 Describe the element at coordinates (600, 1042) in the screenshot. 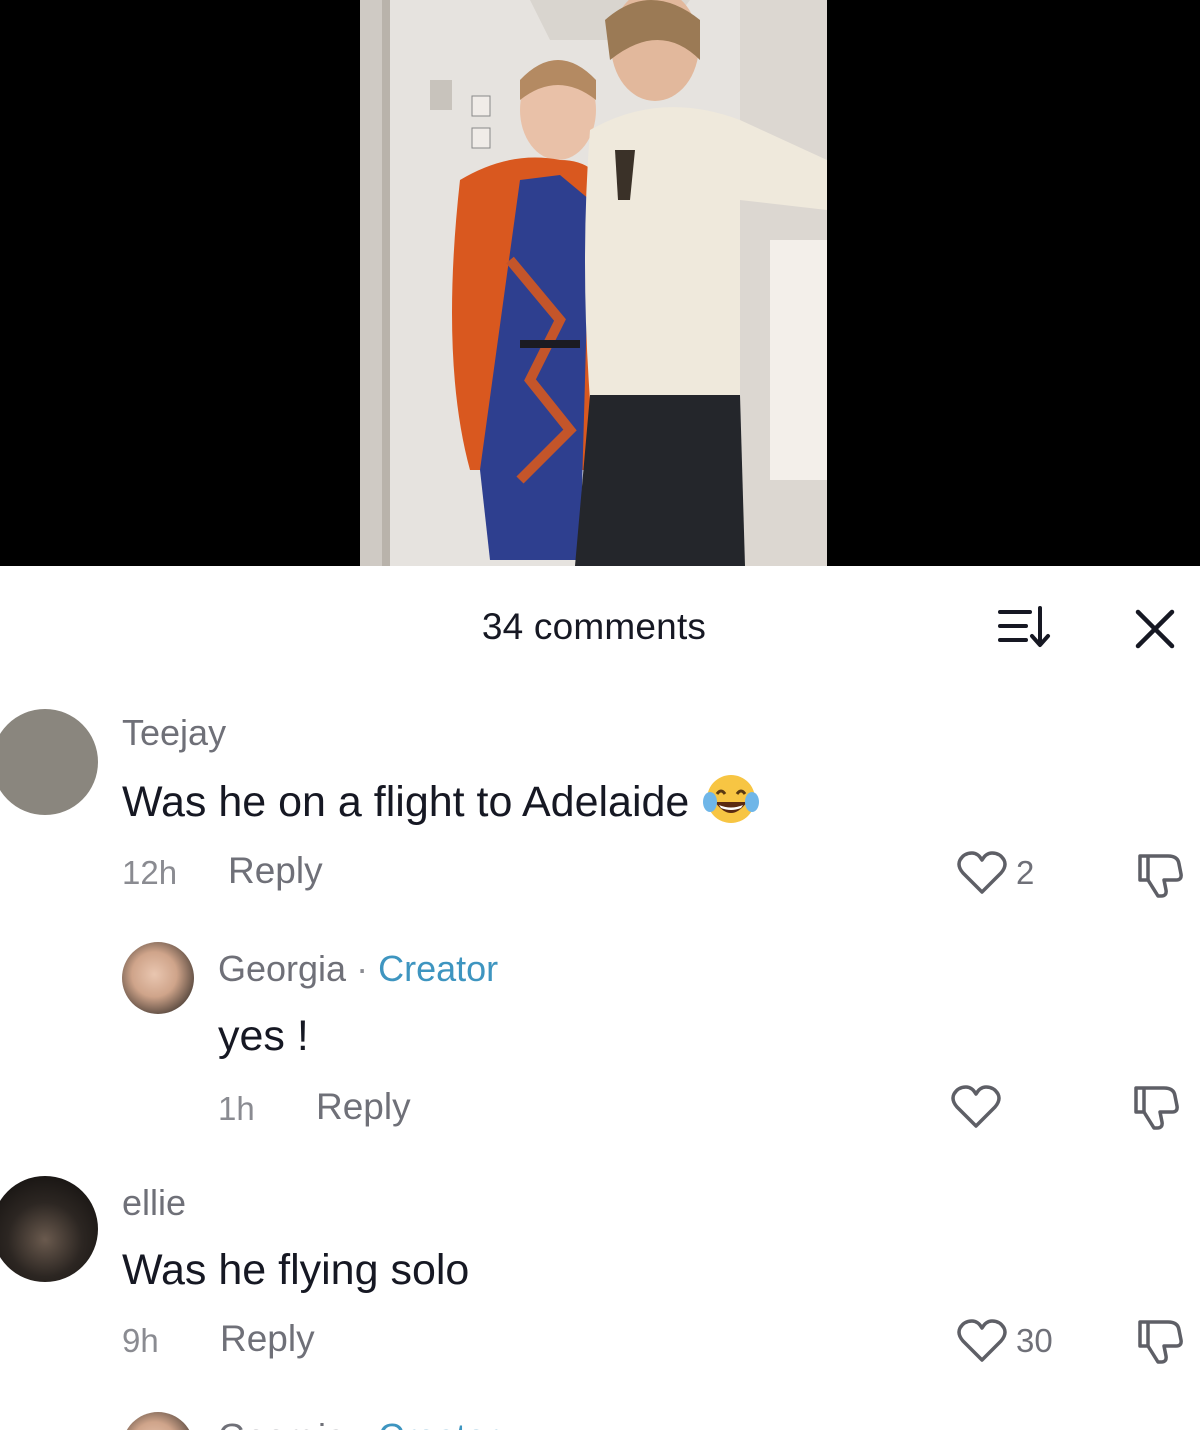

I see `reply-item: Georgia · Creator yes ! 1h Reply` at that location.